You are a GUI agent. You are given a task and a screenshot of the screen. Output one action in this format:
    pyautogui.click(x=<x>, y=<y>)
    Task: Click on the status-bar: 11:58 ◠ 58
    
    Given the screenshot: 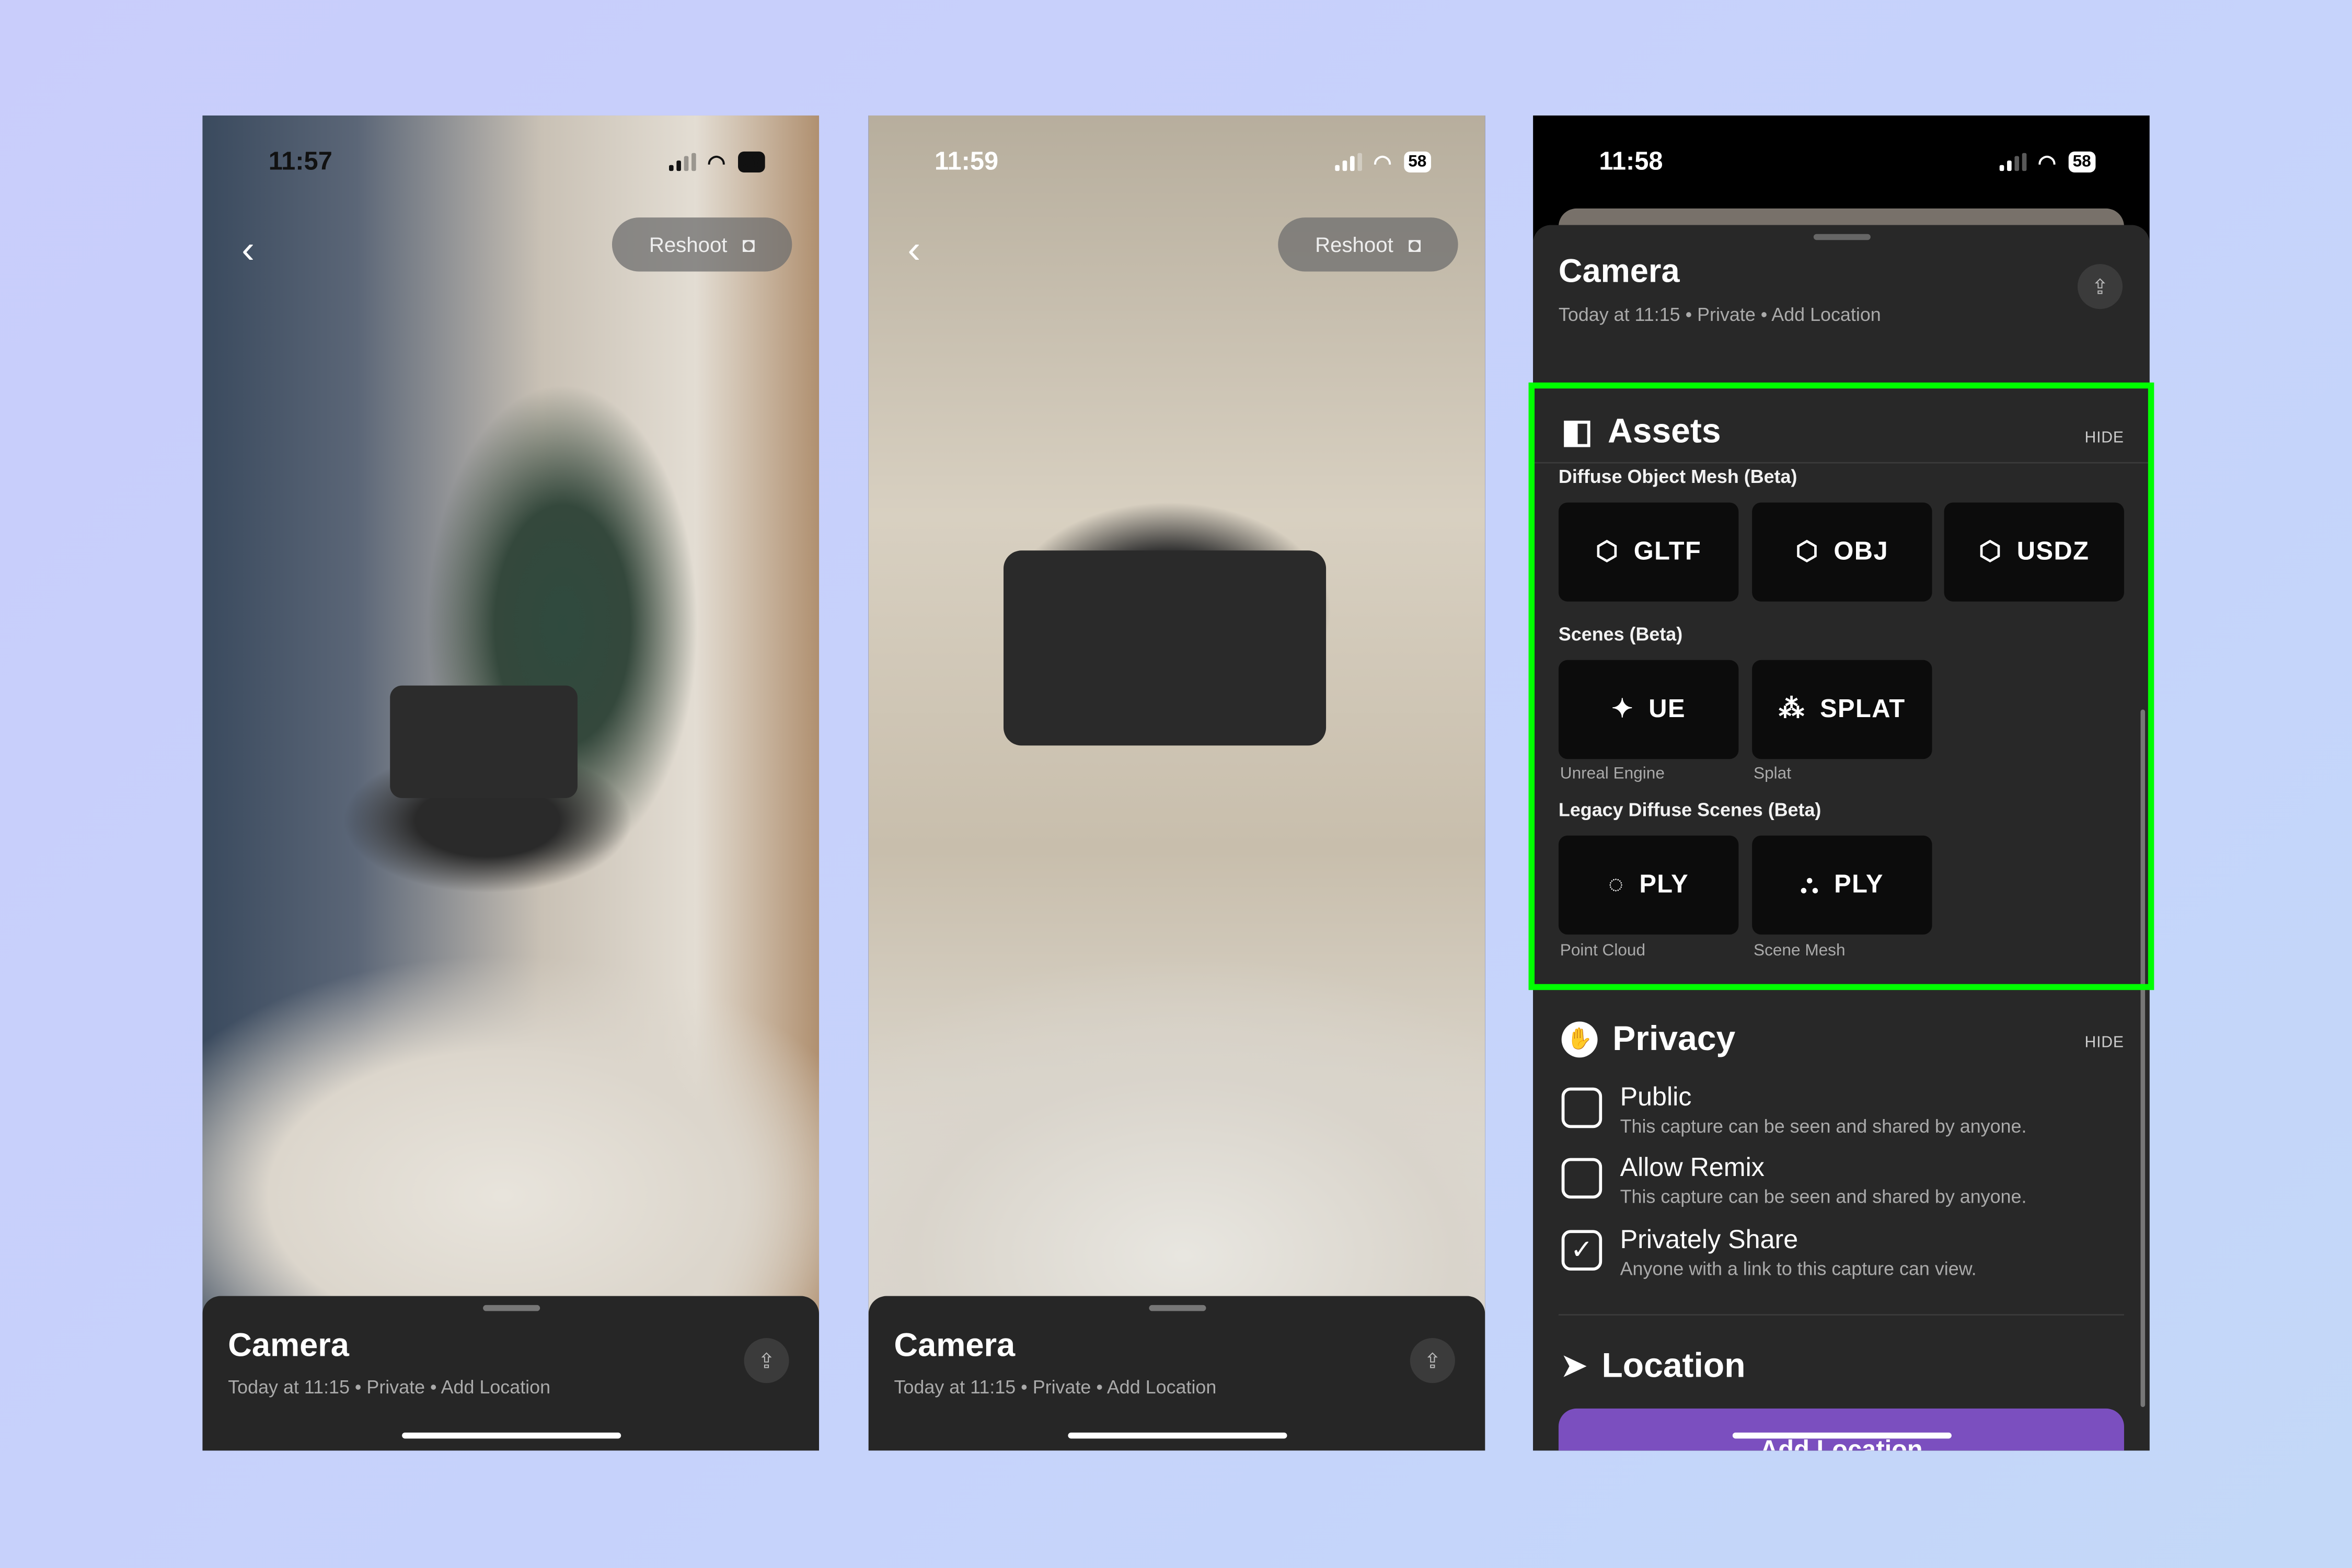 What is the action you would take?
    pyautogui.click(x=1847, y=161)
    